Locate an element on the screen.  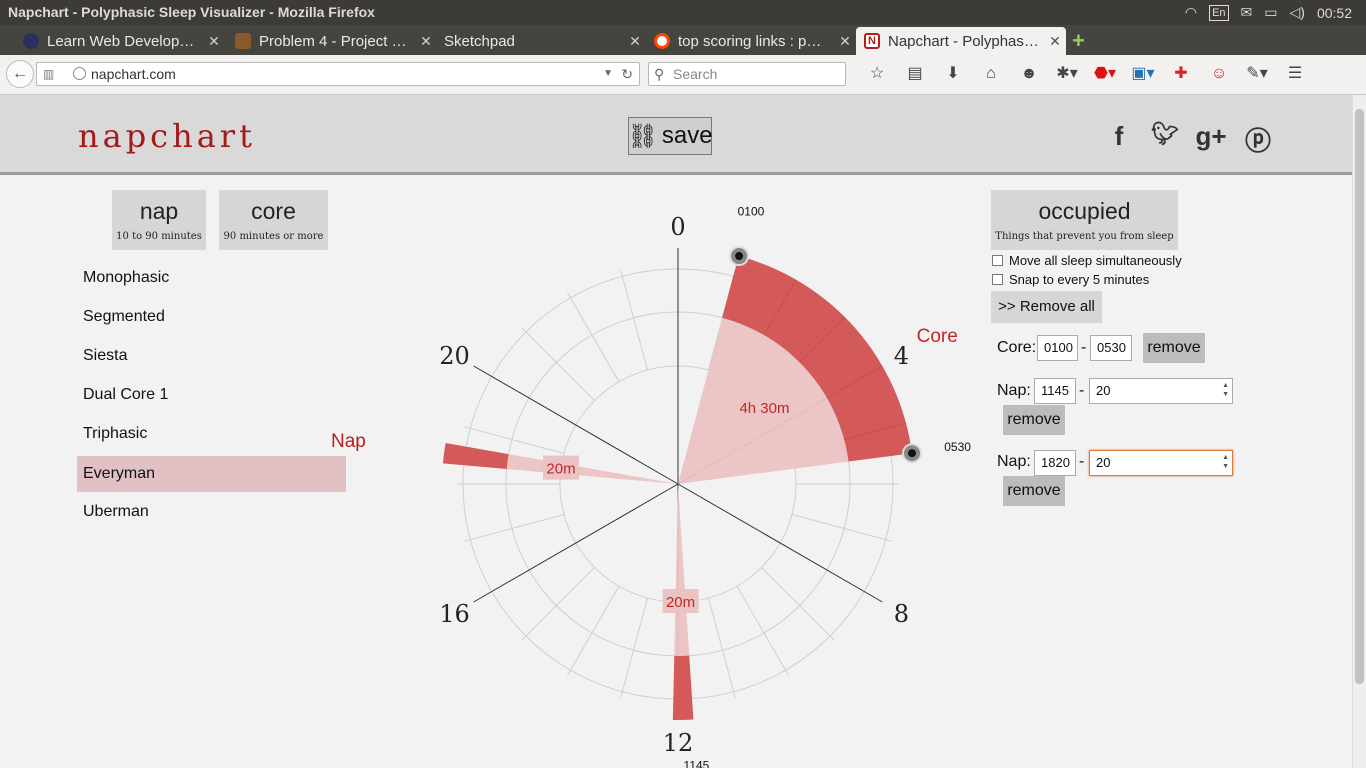
browser-tab: Problem 4 - Project … ✕ is located at coordinates (332, 41).